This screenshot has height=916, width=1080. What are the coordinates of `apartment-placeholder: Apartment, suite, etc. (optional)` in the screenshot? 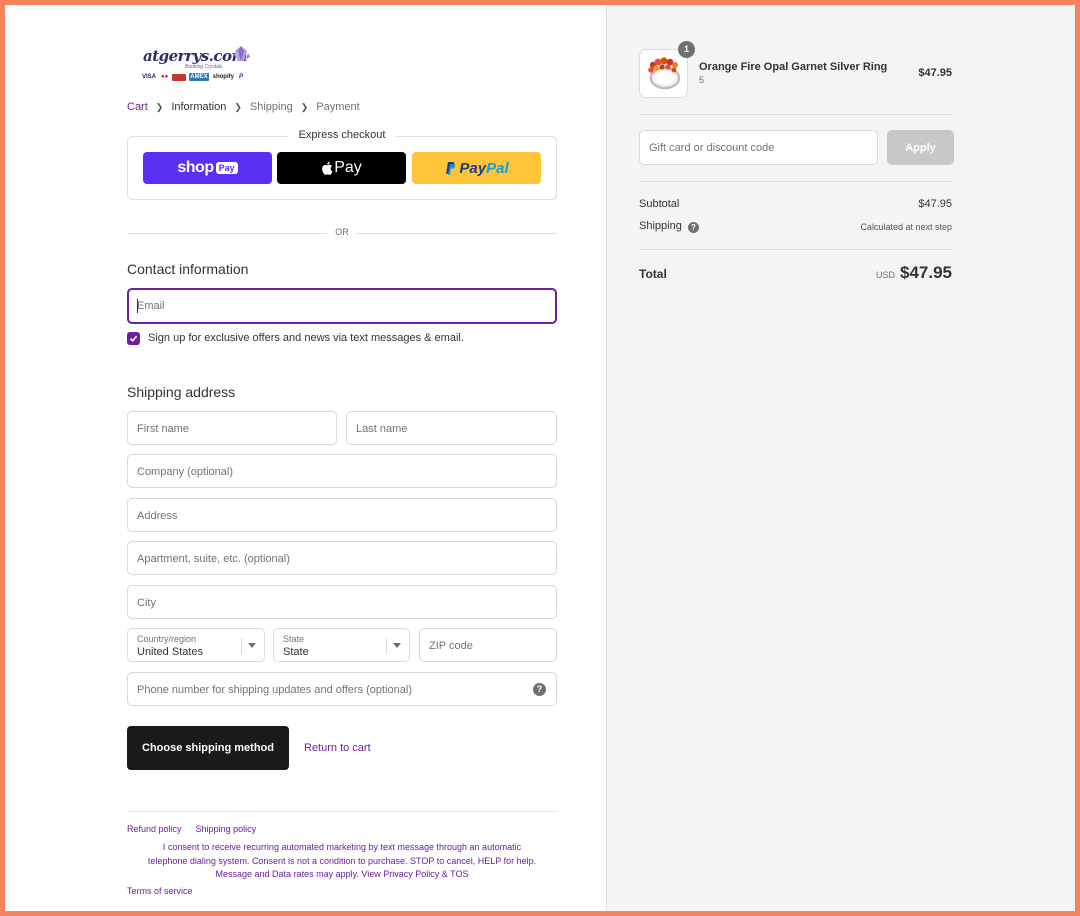 It's located at (213, 559).